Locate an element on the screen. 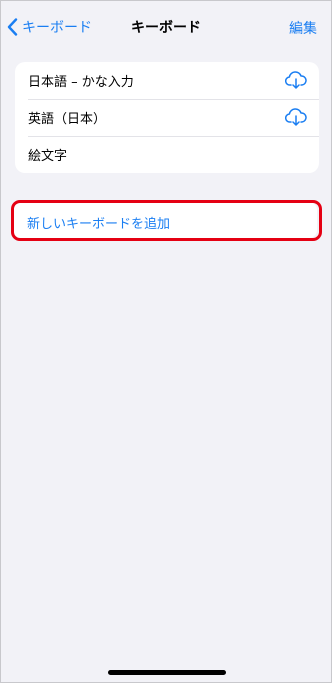  keyboard-label: 英語（日本） is located at coordinates (67, 119).